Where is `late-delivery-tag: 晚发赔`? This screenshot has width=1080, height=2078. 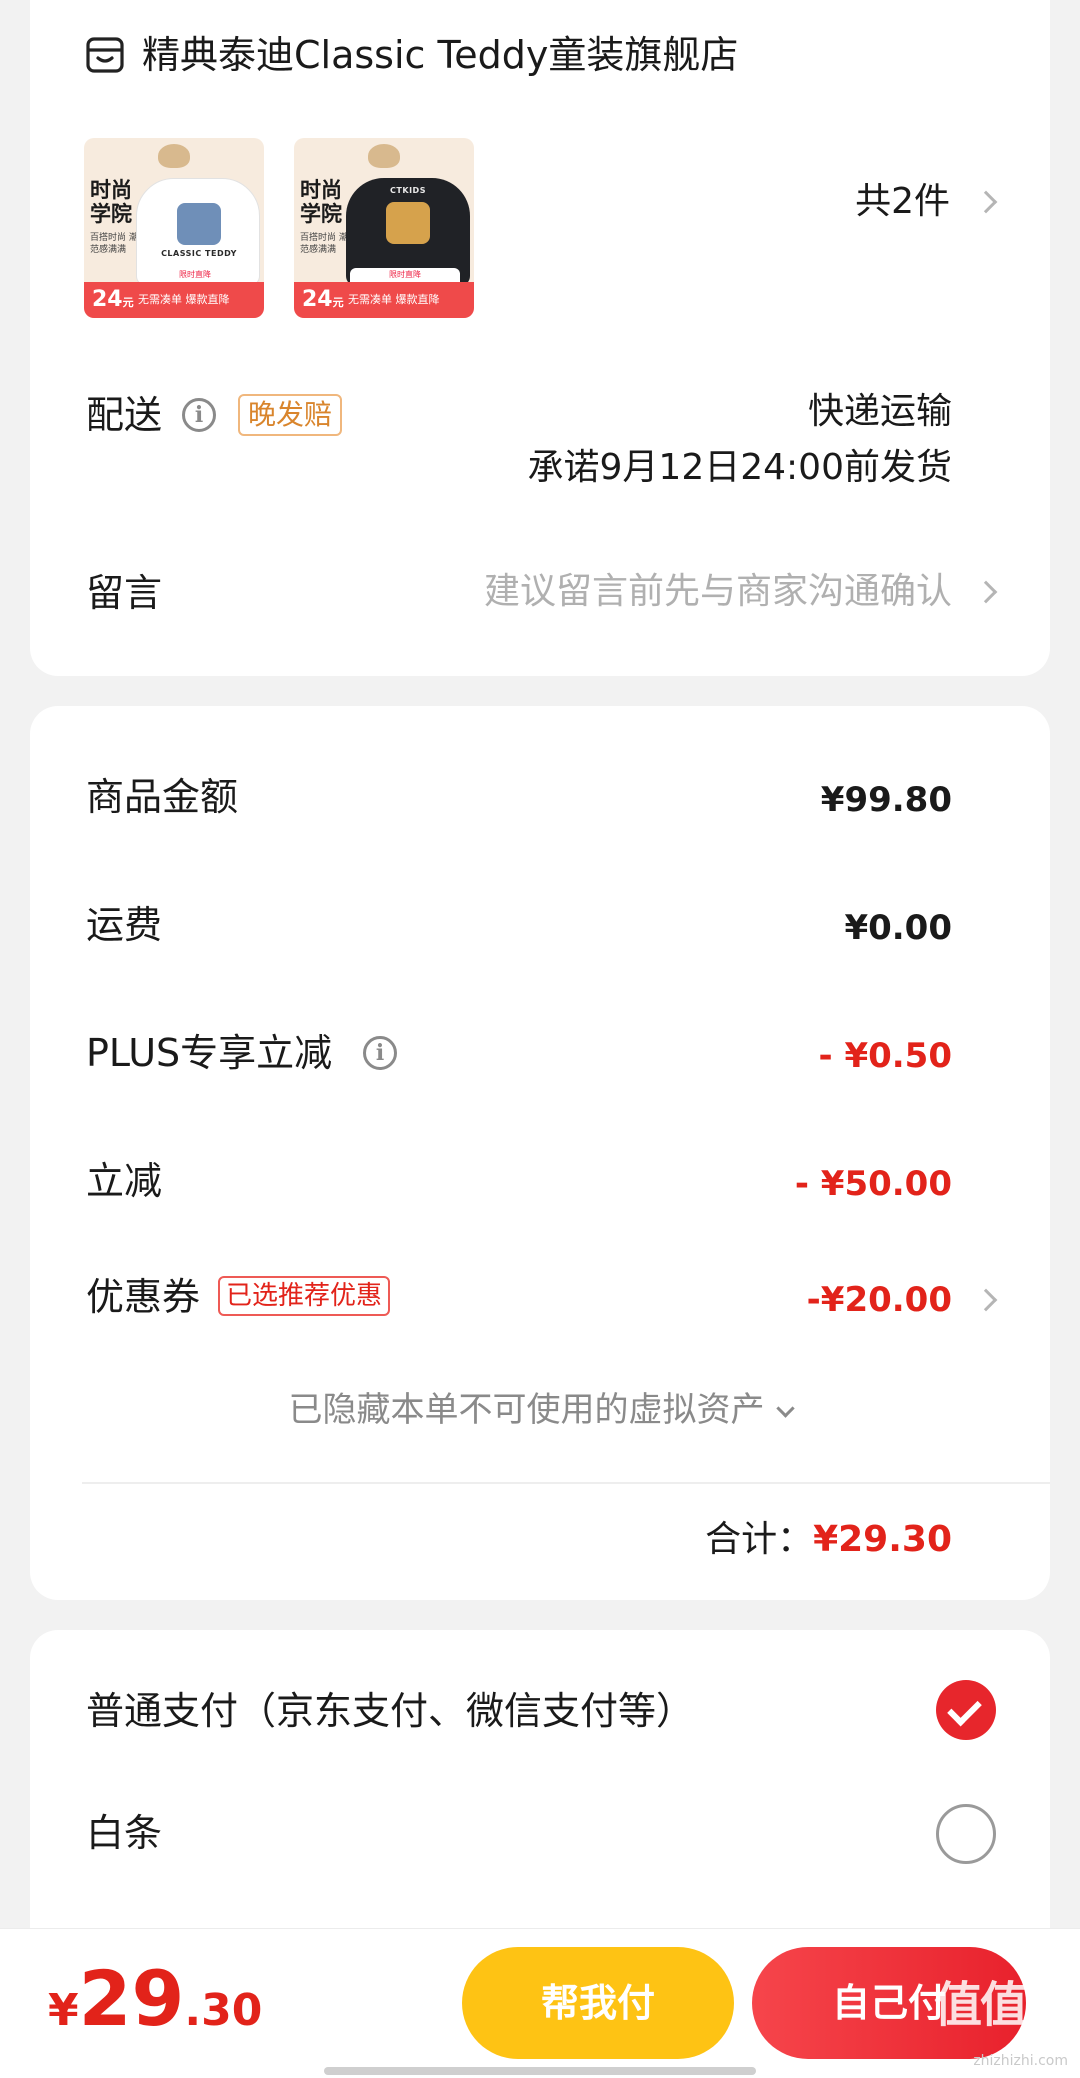 late-delivery-tag: 晚发赔 is located at coordinates (290, 415).